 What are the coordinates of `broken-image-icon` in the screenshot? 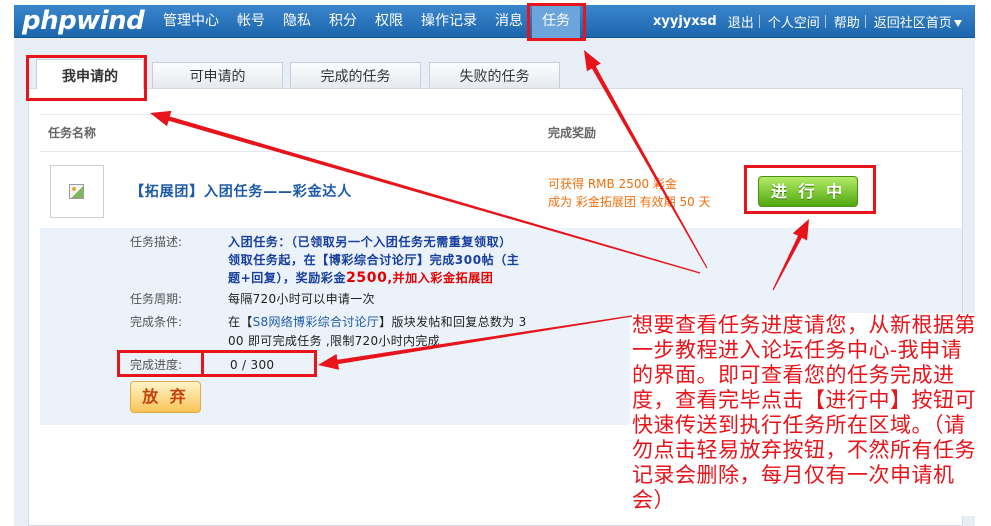 It's located at (76, 191).